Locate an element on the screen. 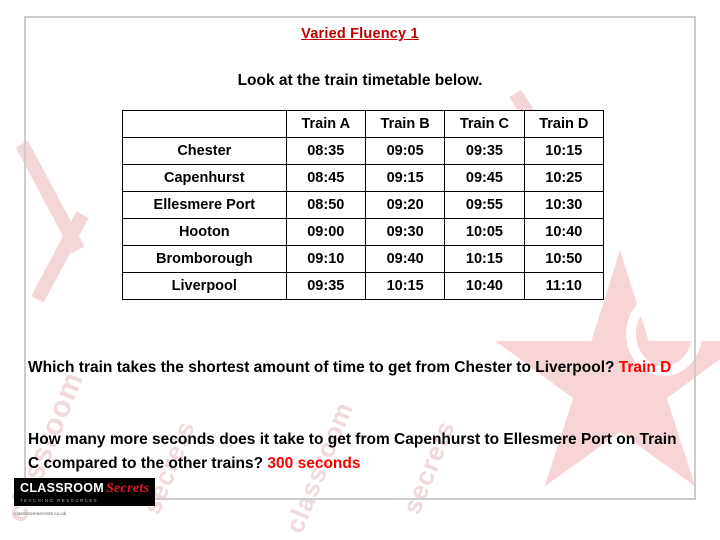  station-name: Capenhurst is located at coordinates (204, 178).